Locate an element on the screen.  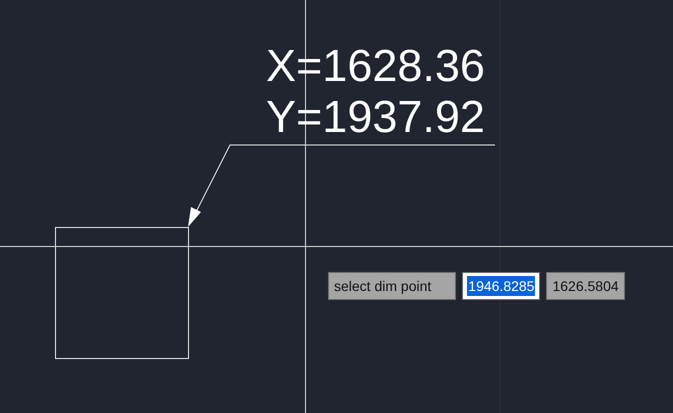
command-prompt: select dim point is located at coordinates (392, 286).